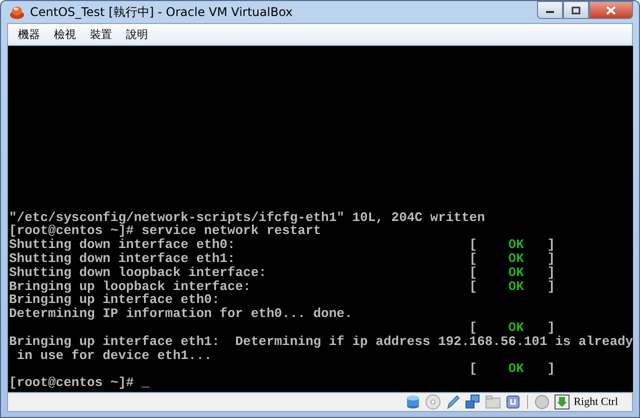  What do you see at coordinates (412, 402) in the screenshot?
I see `hard-disk-icon` at bounding box center [412, 402].